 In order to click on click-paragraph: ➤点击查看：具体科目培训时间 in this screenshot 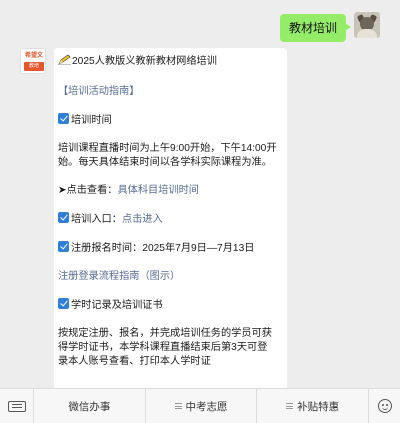, I will do `click(167, 191)`.